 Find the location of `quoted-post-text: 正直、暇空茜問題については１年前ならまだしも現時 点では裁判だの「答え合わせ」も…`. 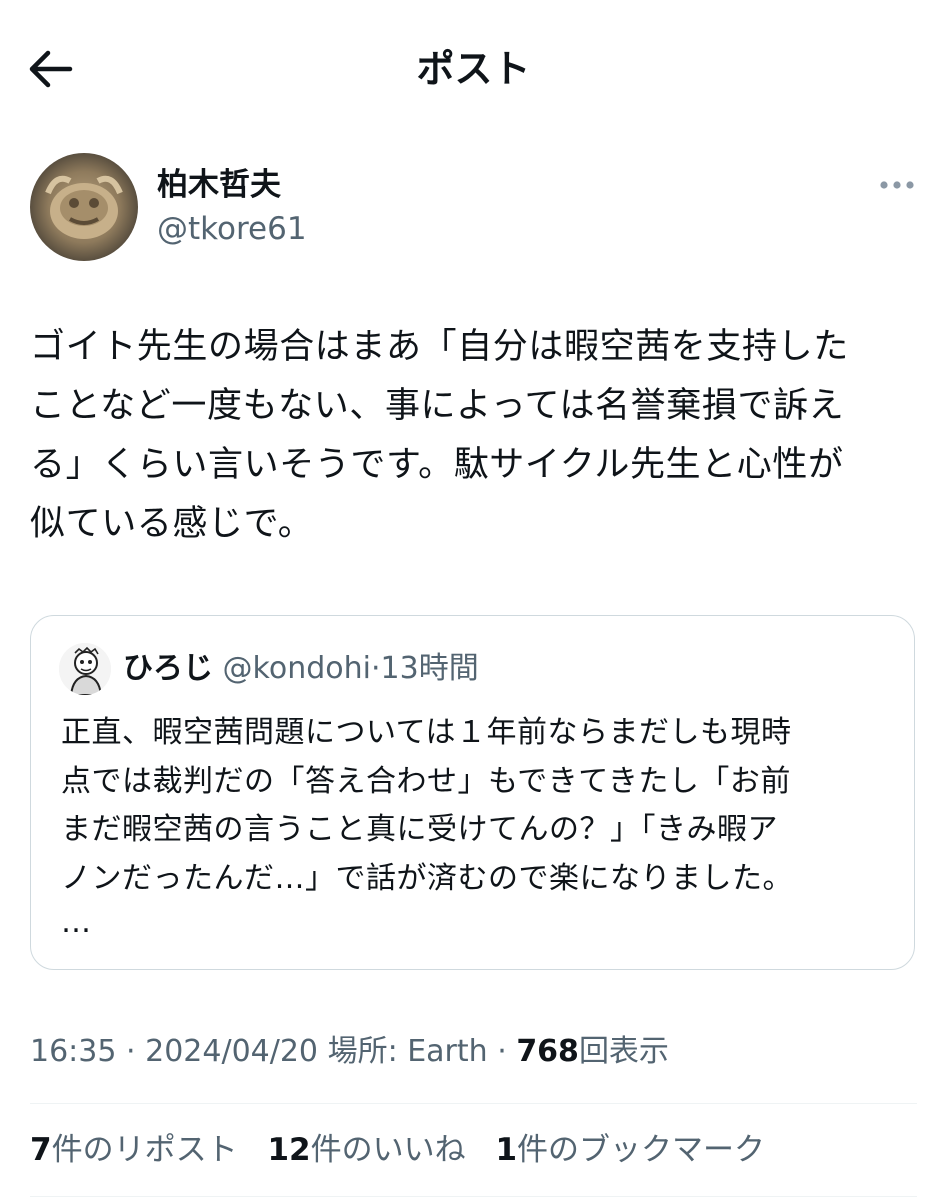

quoted-post-text: 正直、暇空茜問題については１年前ならまだしも現時 点では裁判だの「答え合わせ」も… is located at coordinates (481, 806).